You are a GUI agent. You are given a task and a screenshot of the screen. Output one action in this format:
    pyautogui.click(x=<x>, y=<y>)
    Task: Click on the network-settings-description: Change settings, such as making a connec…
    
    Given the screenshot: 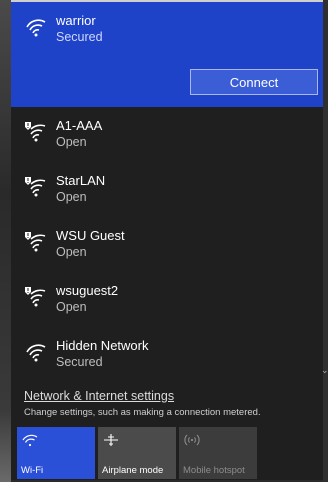 What is the action you would take?
    pyautogui.click(x=142, y=412)
    